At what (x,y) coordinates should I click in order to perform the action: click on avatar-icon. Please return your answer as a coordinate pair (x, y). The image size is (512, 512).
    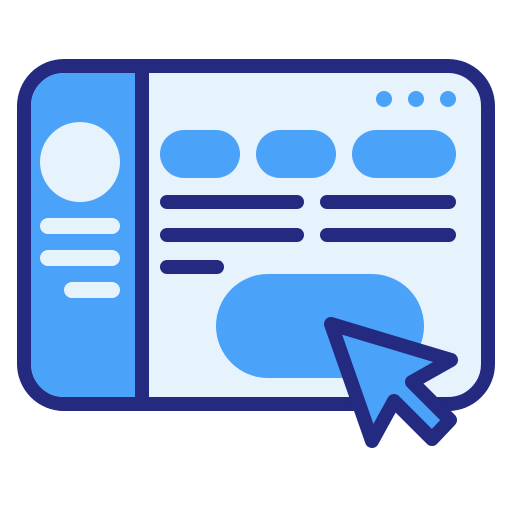
    Looking at the image, I should click on (80, 162).